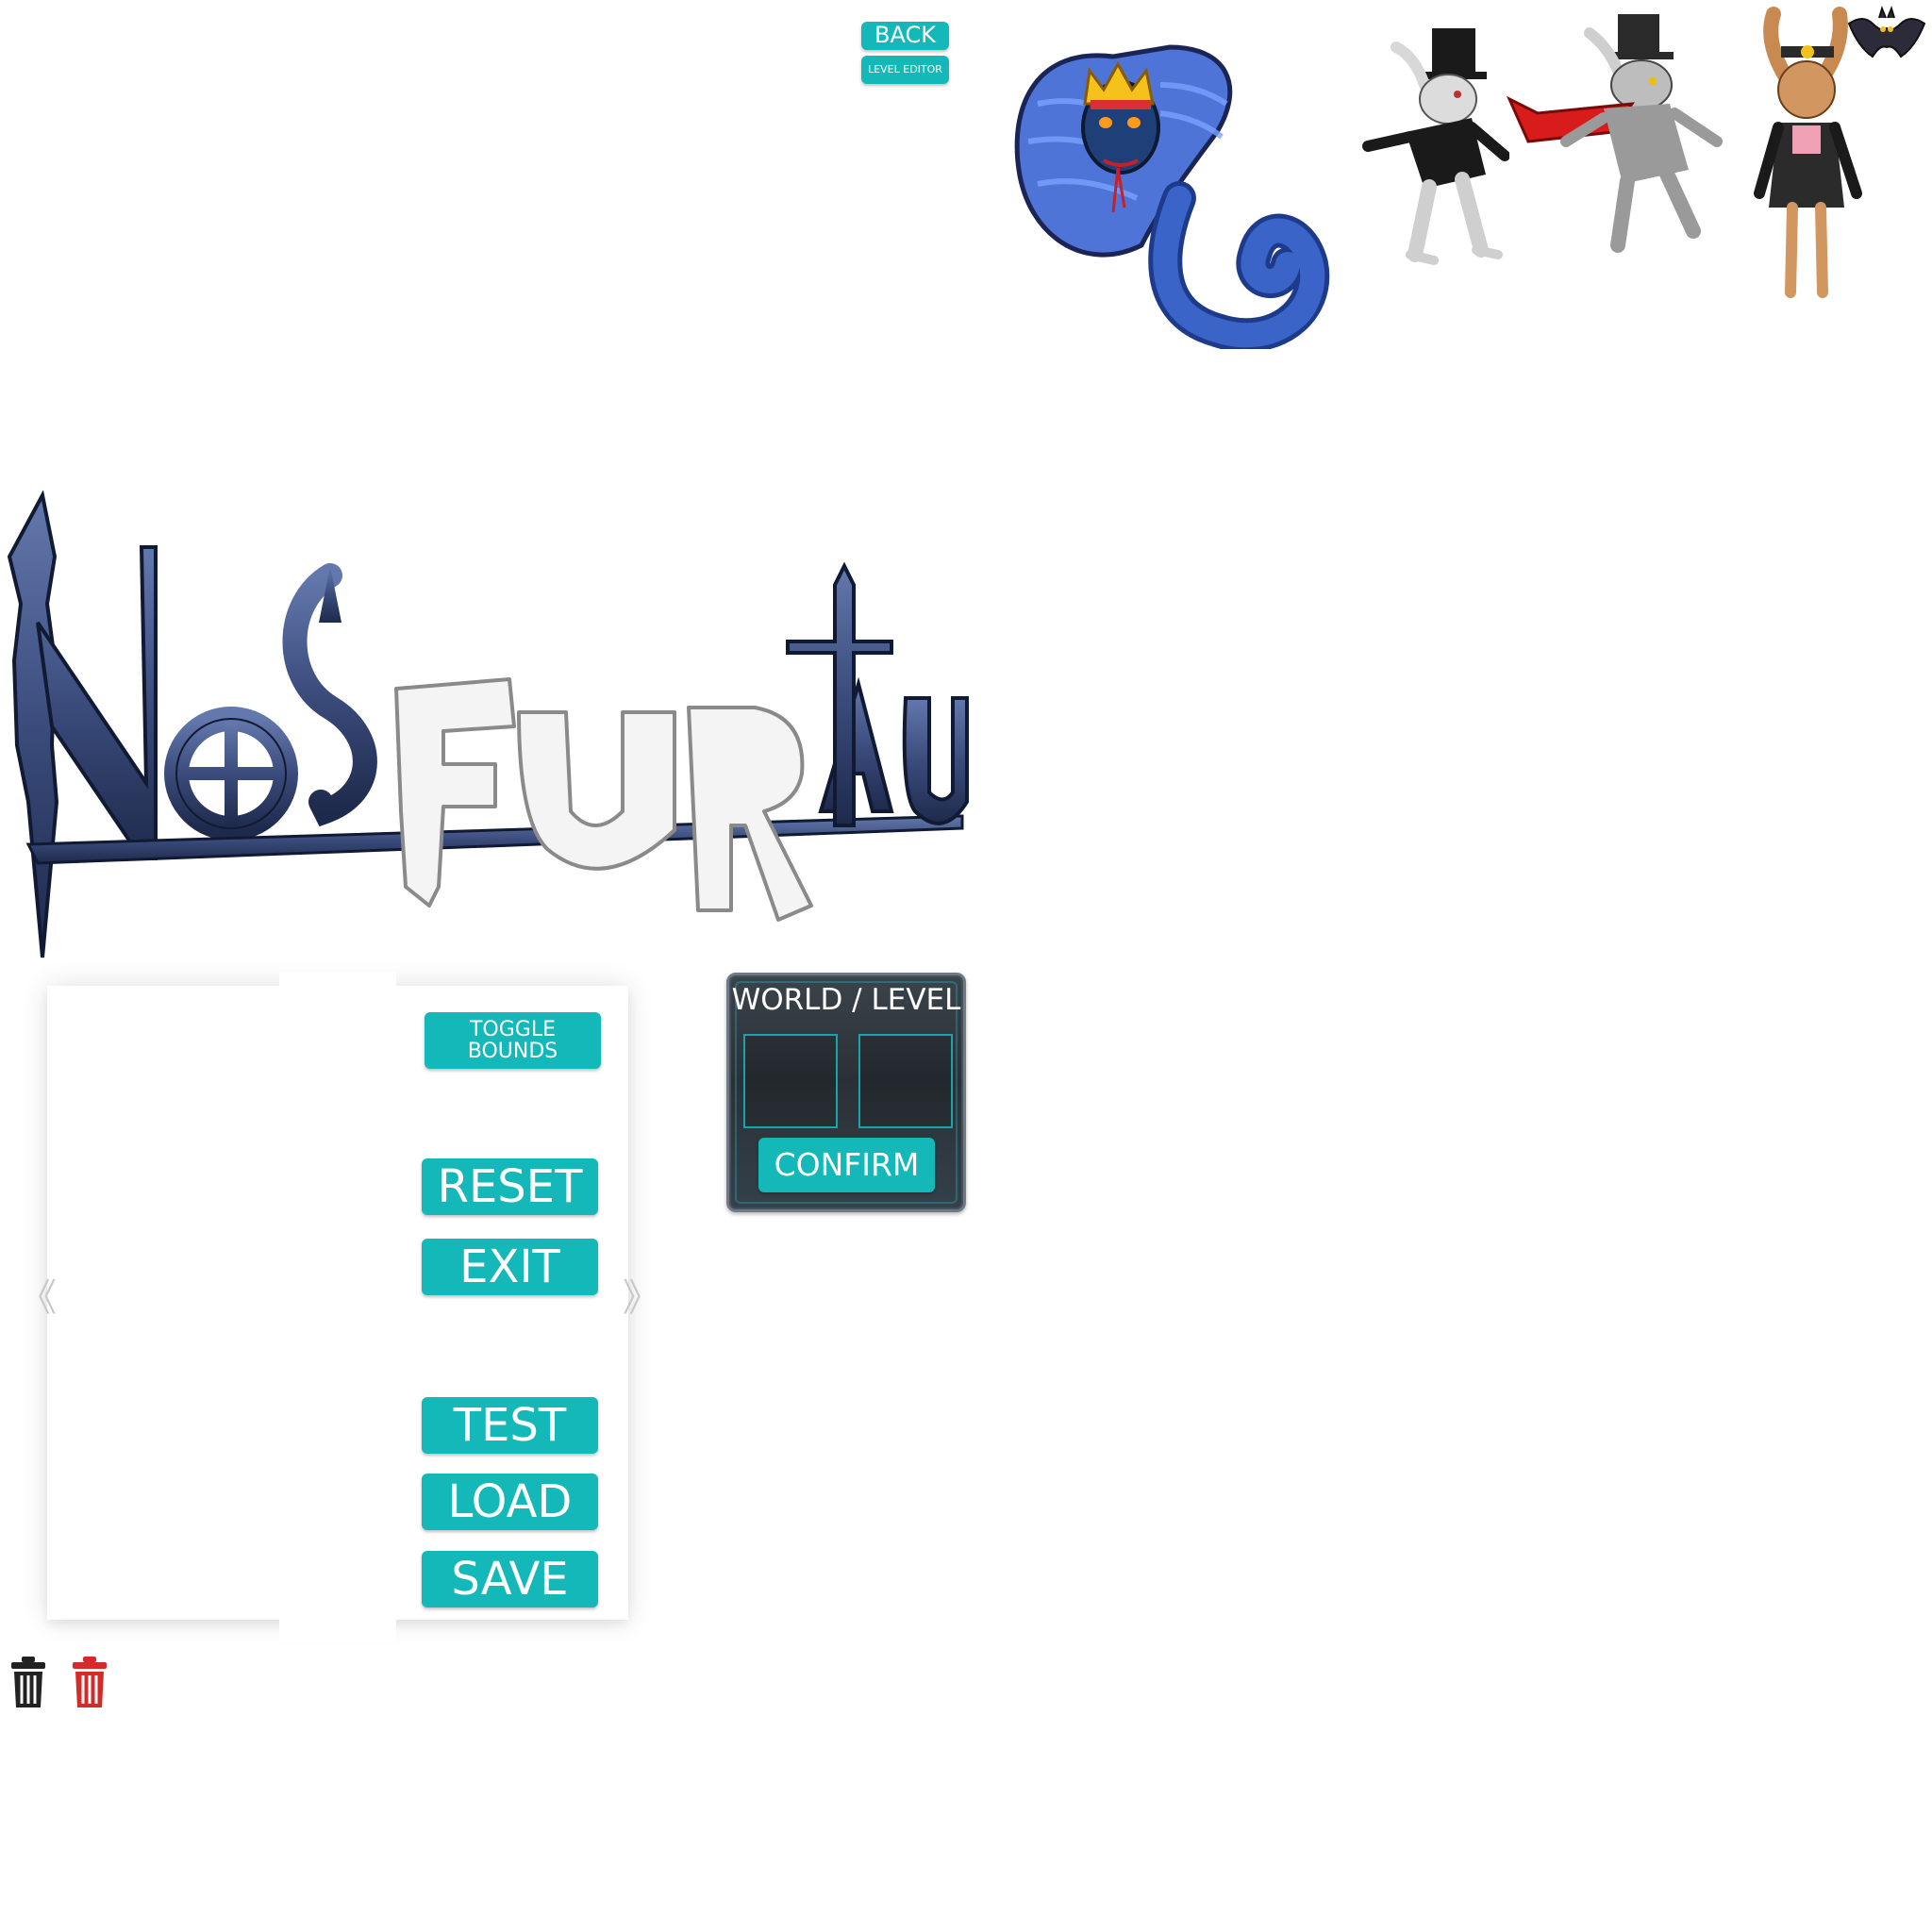  I want to click on trash-icon, so click(28, 1682).